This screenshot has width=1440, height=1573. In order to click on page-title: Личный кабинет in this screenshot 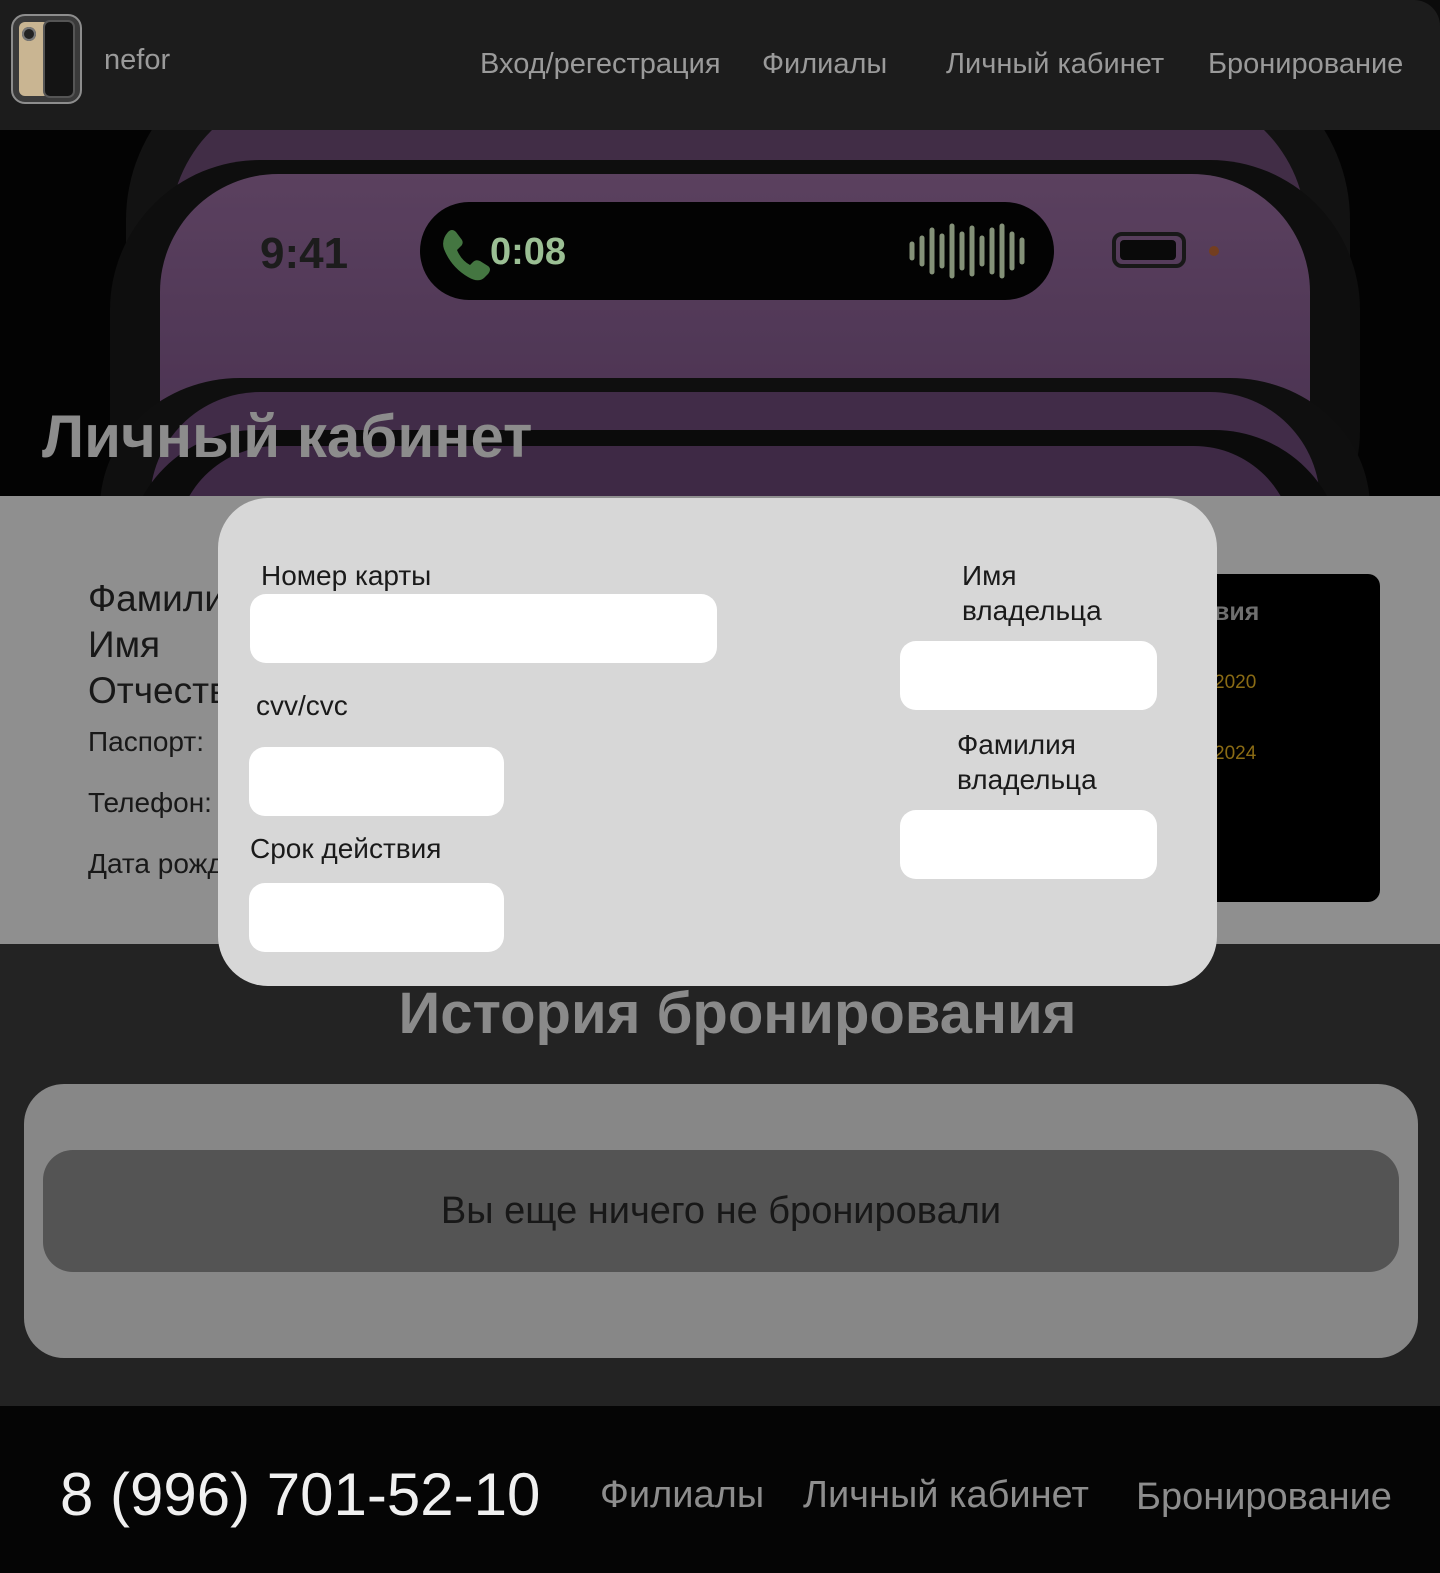, I will do `click(287, 436)`.